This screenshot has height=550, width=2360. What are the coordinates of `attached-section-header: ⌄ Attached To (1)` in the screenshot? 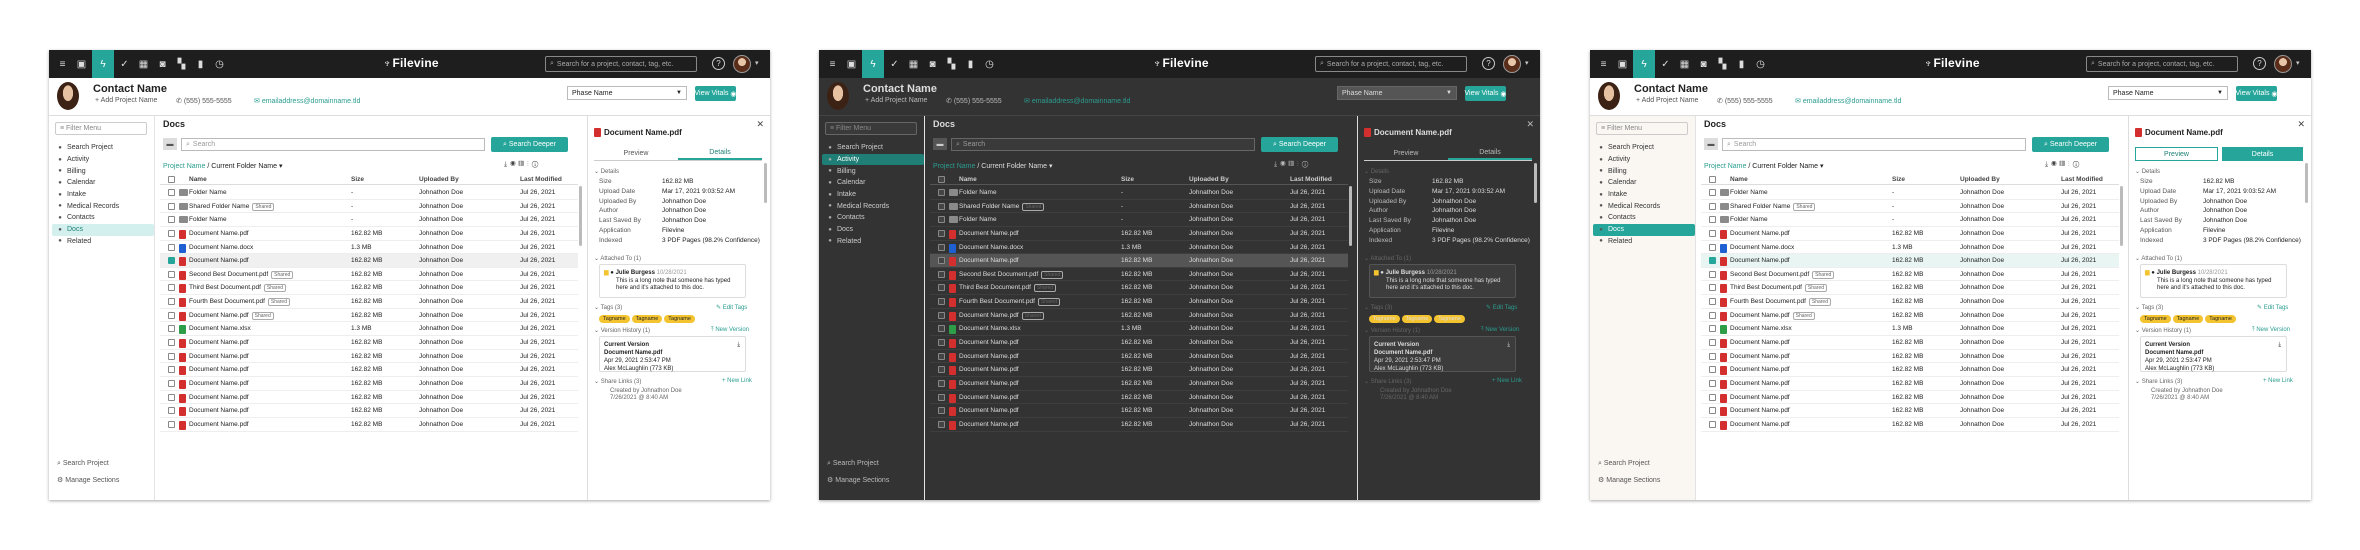 It's located at (1387, 258).